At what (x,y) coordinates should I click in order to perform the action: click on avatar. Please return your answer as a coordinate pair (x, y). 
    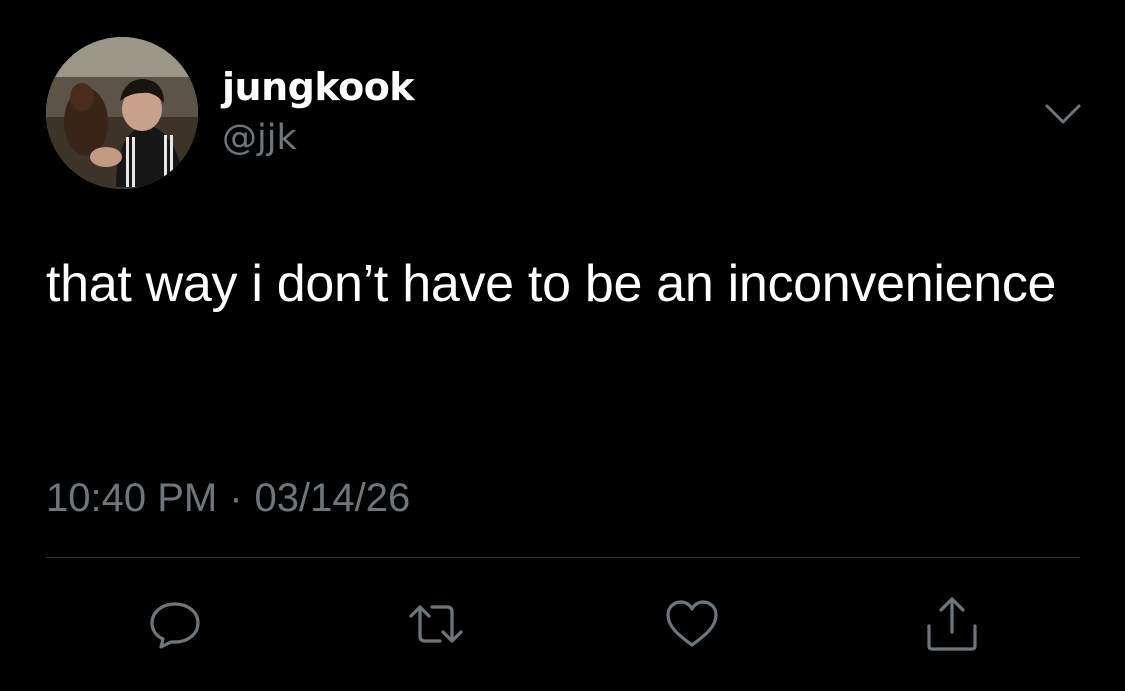
    Looking at the image, I should click on (122, 113).